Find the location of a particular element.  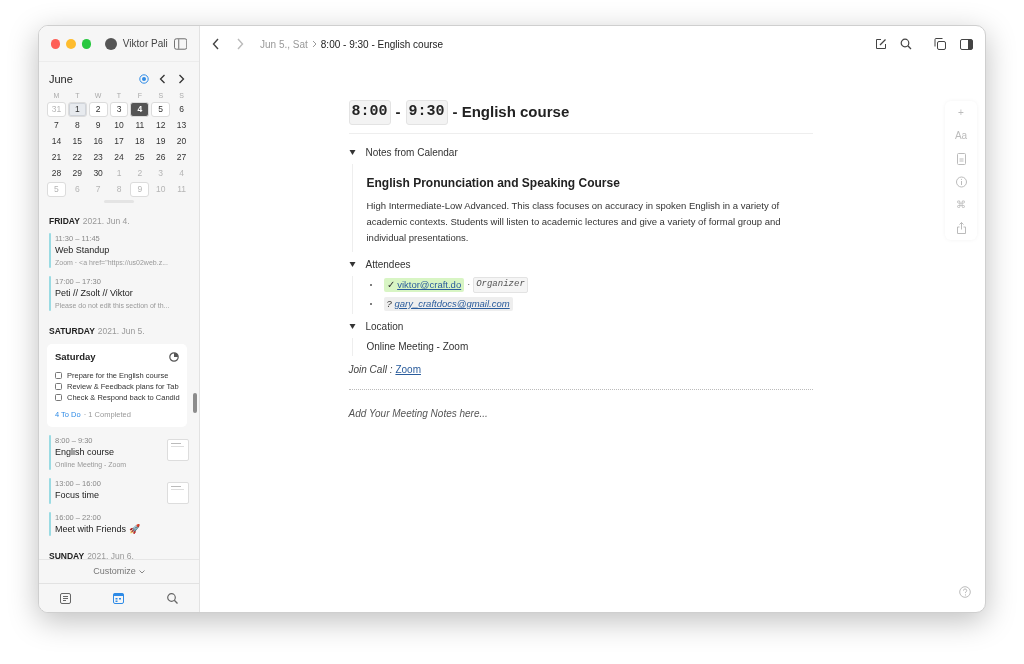

section-heading: English Pronunciation and Speaking Course is located at coordinates (493, 183).